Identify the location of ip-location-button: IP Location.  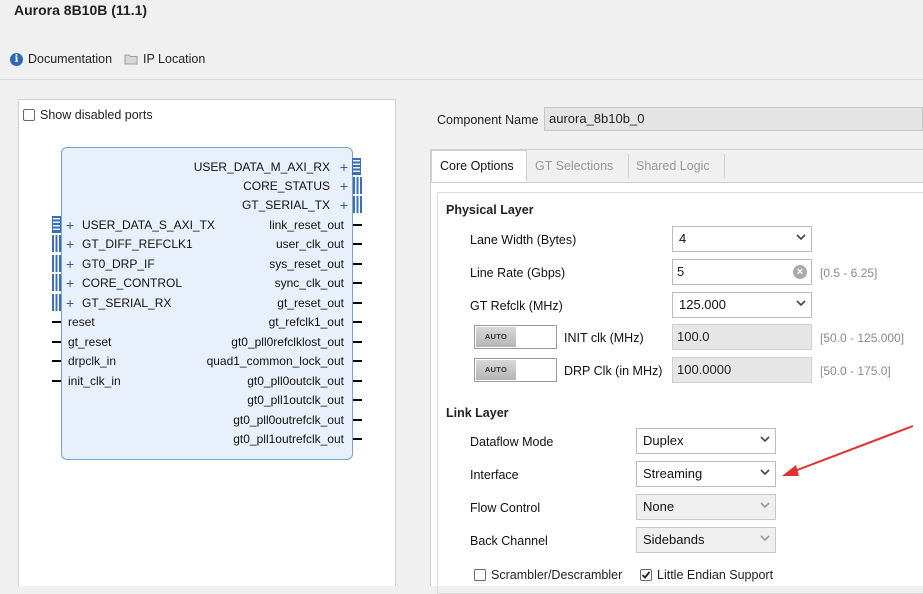
(164, 59).